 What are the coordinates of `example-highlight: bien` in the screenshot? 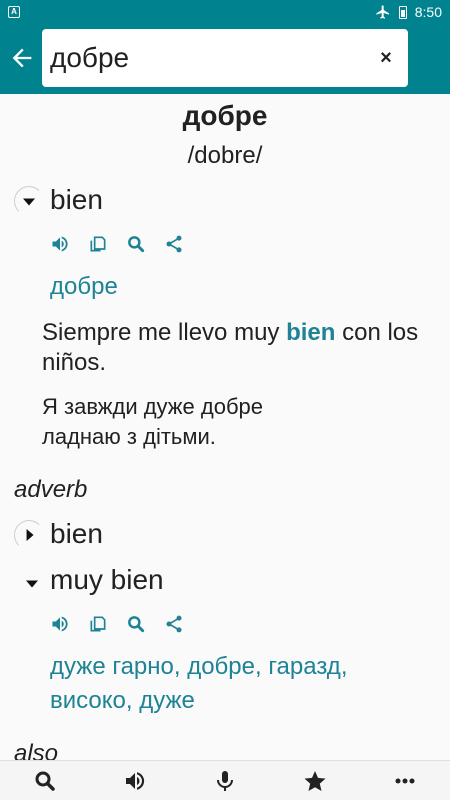 It's located at (311, 332).